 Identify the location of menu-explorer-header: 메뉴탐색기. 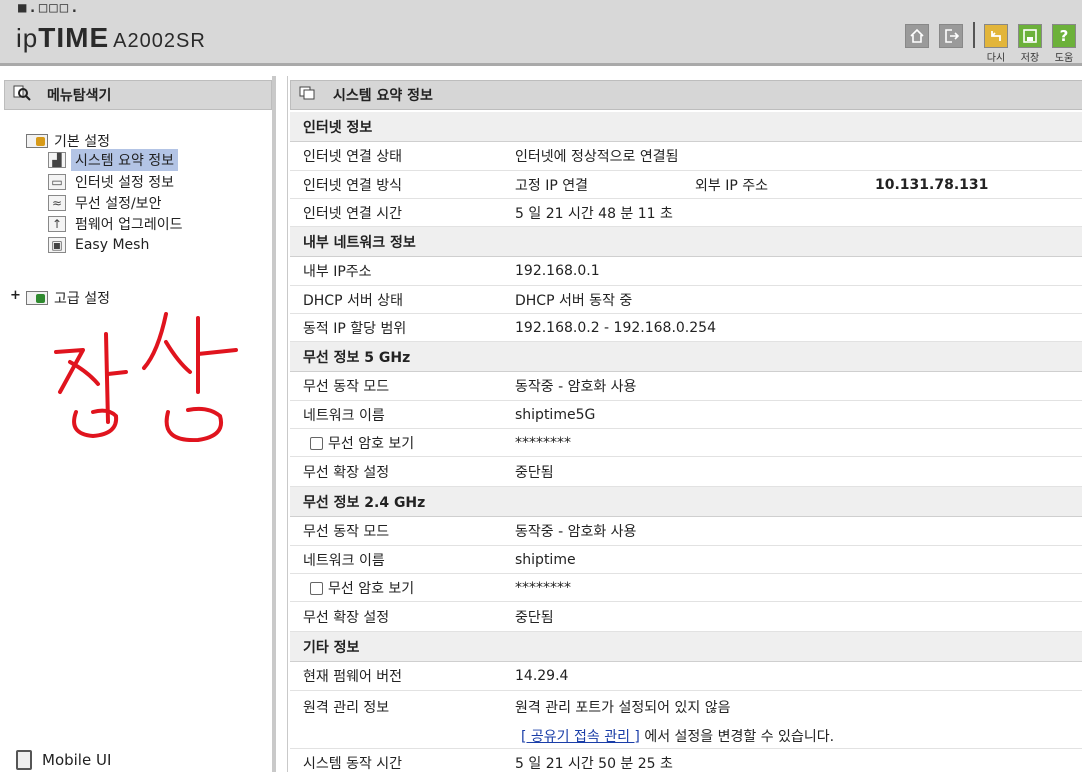
(138, 95).